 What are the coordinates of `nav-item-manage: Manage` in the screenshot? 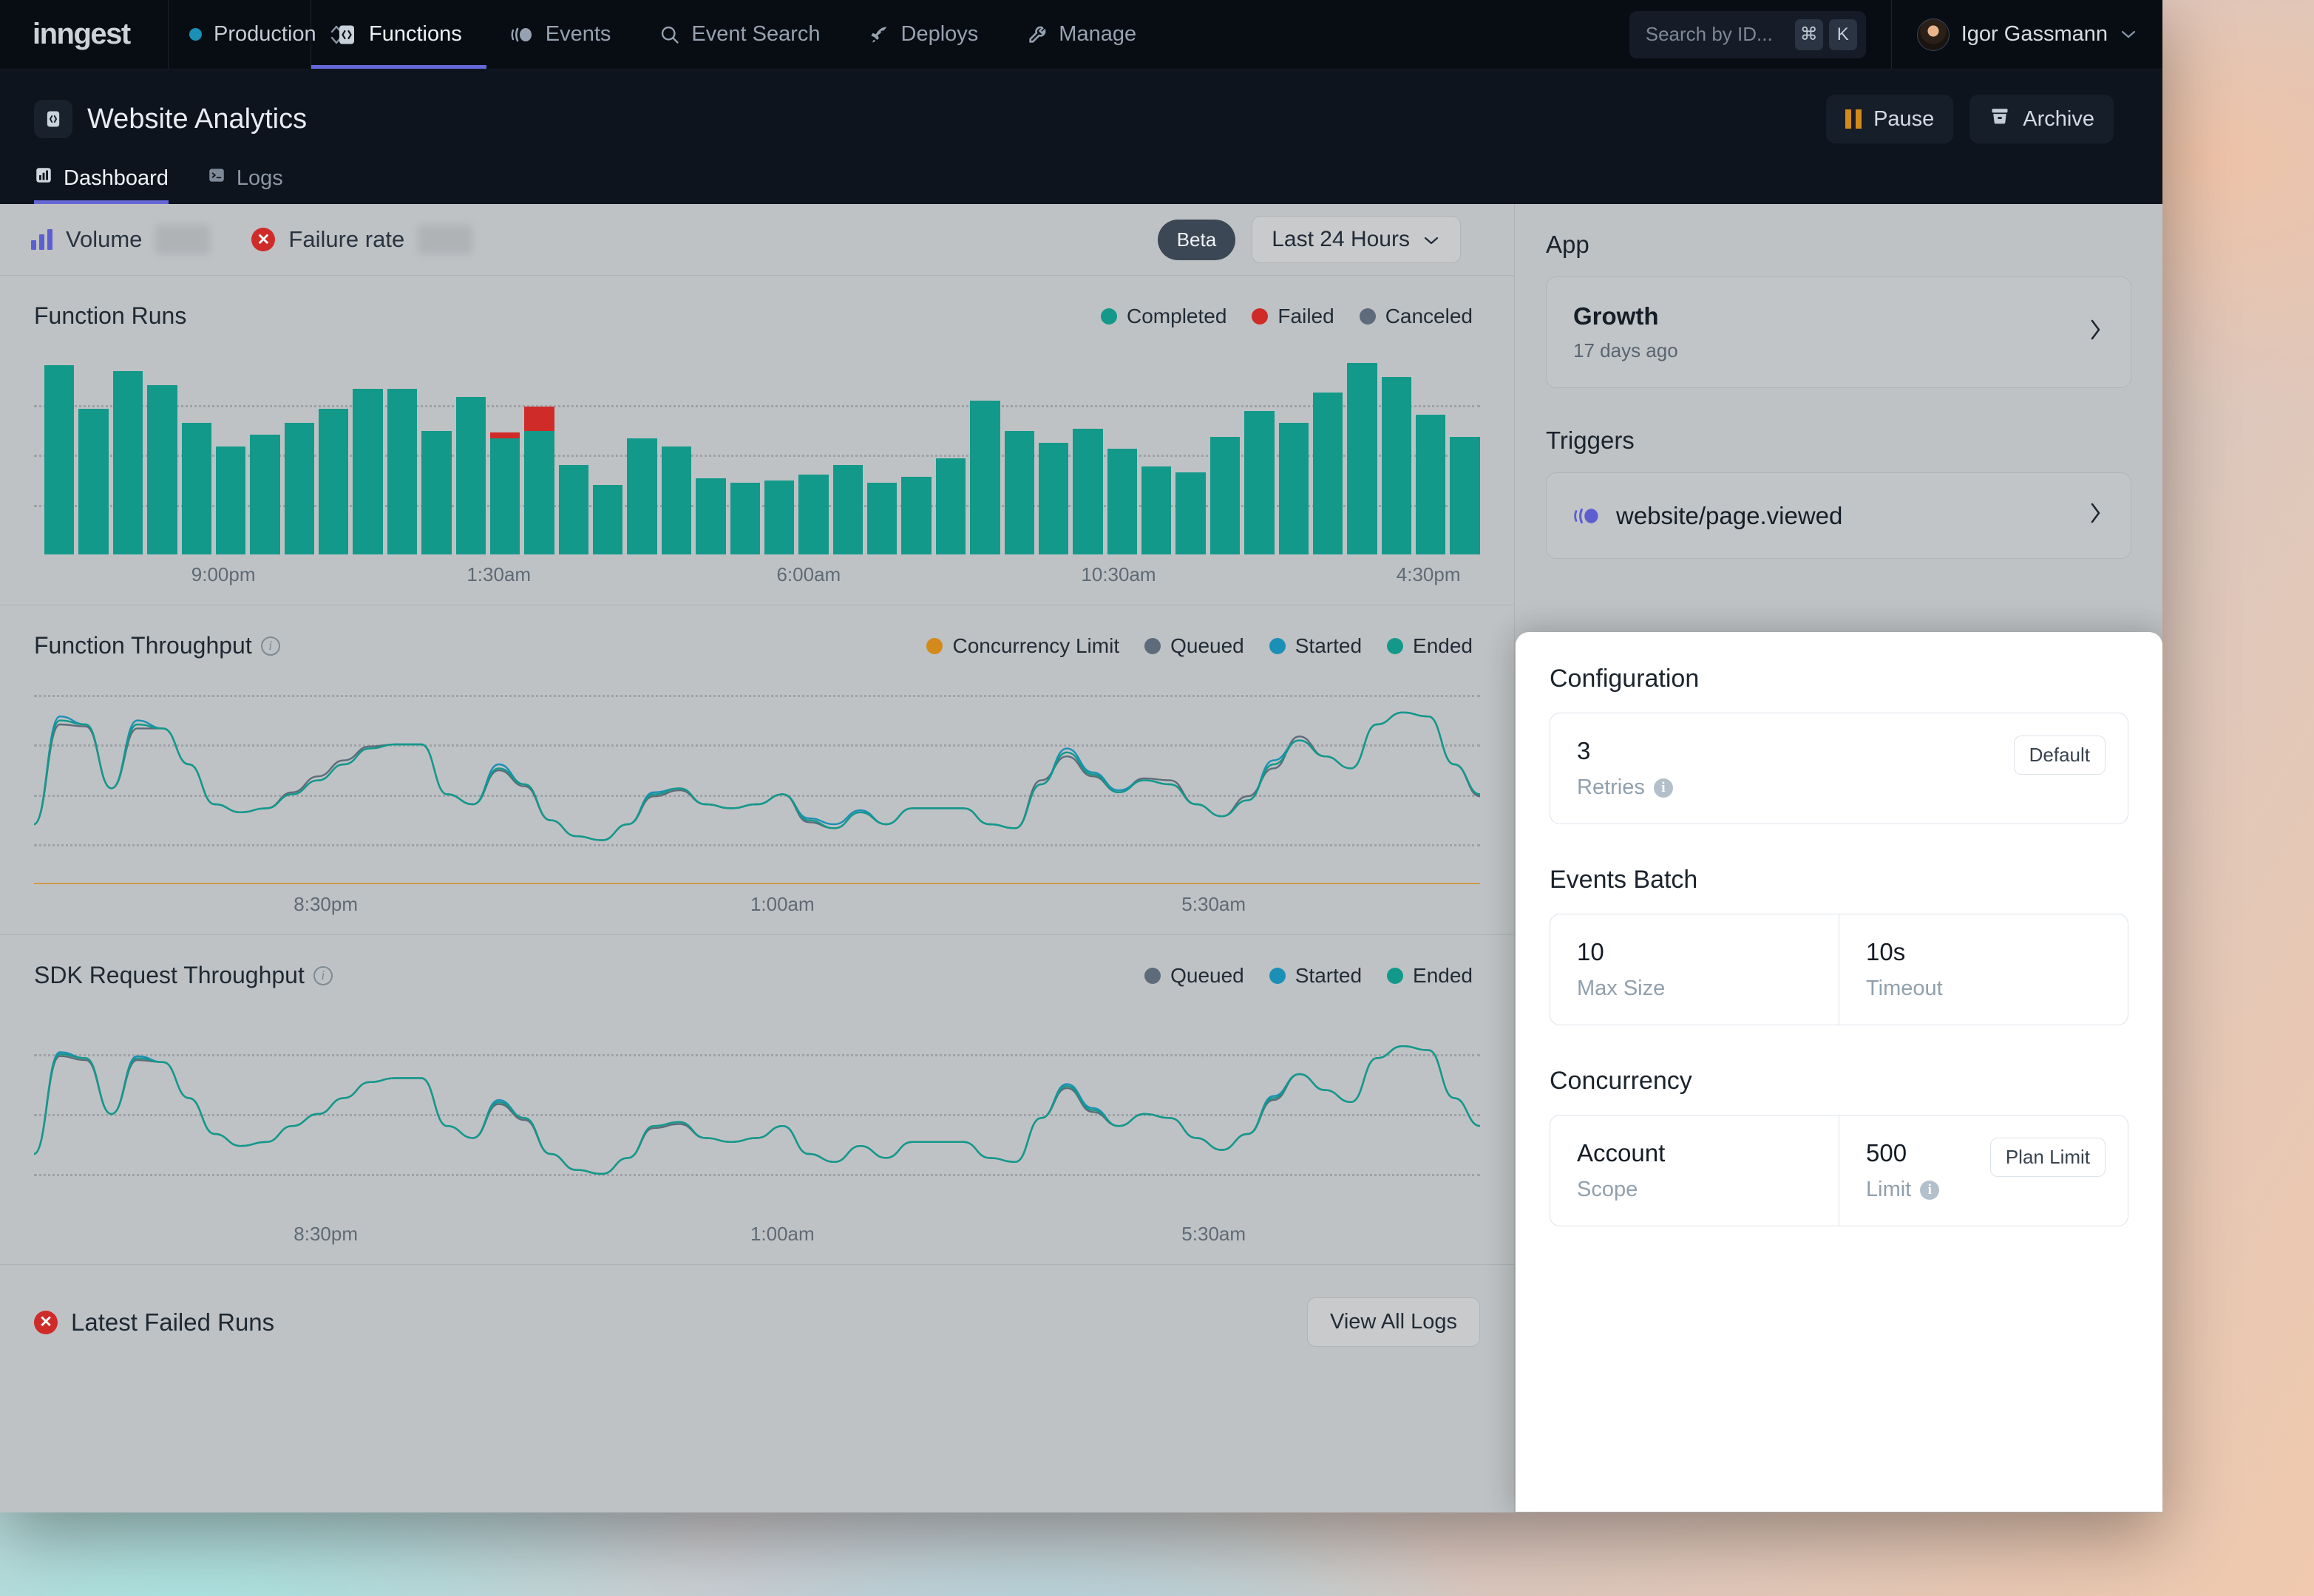 It's located at (1081, 34).